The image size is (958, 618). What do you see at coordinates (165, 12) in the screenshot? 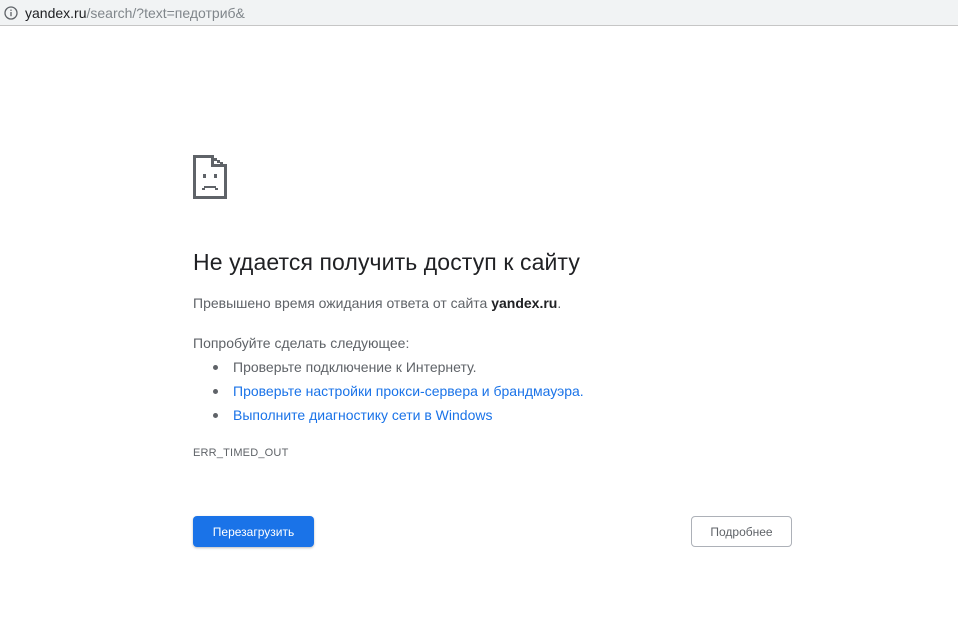
I see `url-path: /search/?text=педотриб&` at bounding box center [165, 12].